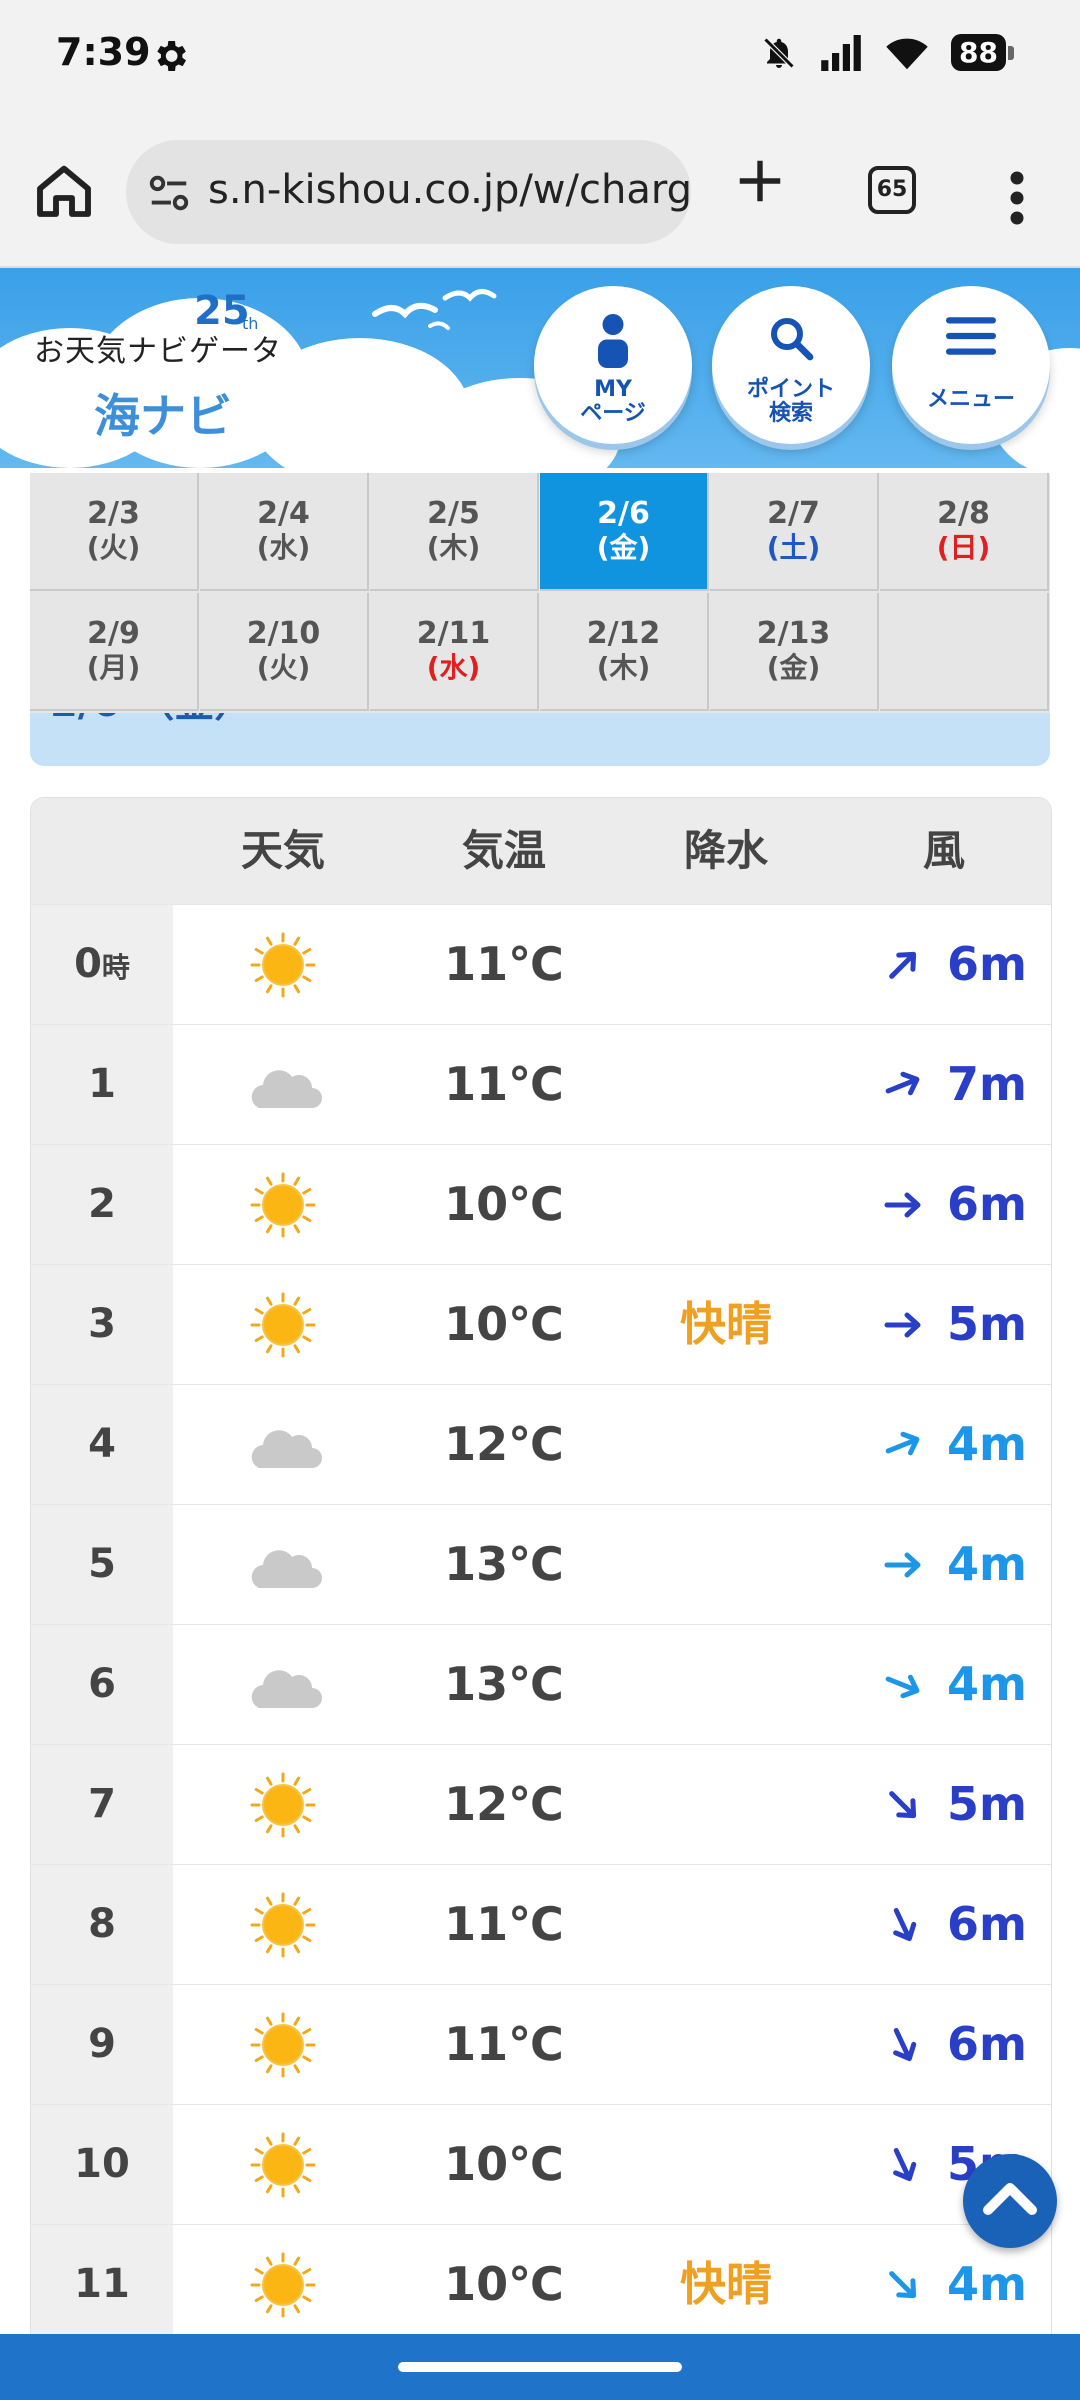 The height and width of the screenshot is (2400, 1080). What do you see at coordinates (102, 1084) in the screenshot?
I see `hour-value: 1` at bounding box center [102, 1084].